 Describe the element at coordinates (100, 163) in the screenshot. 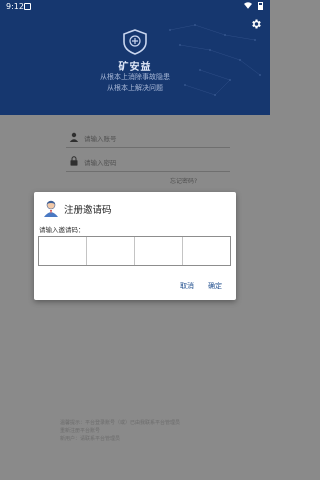

I see `password-placeholder: 请输入密码` at that location.